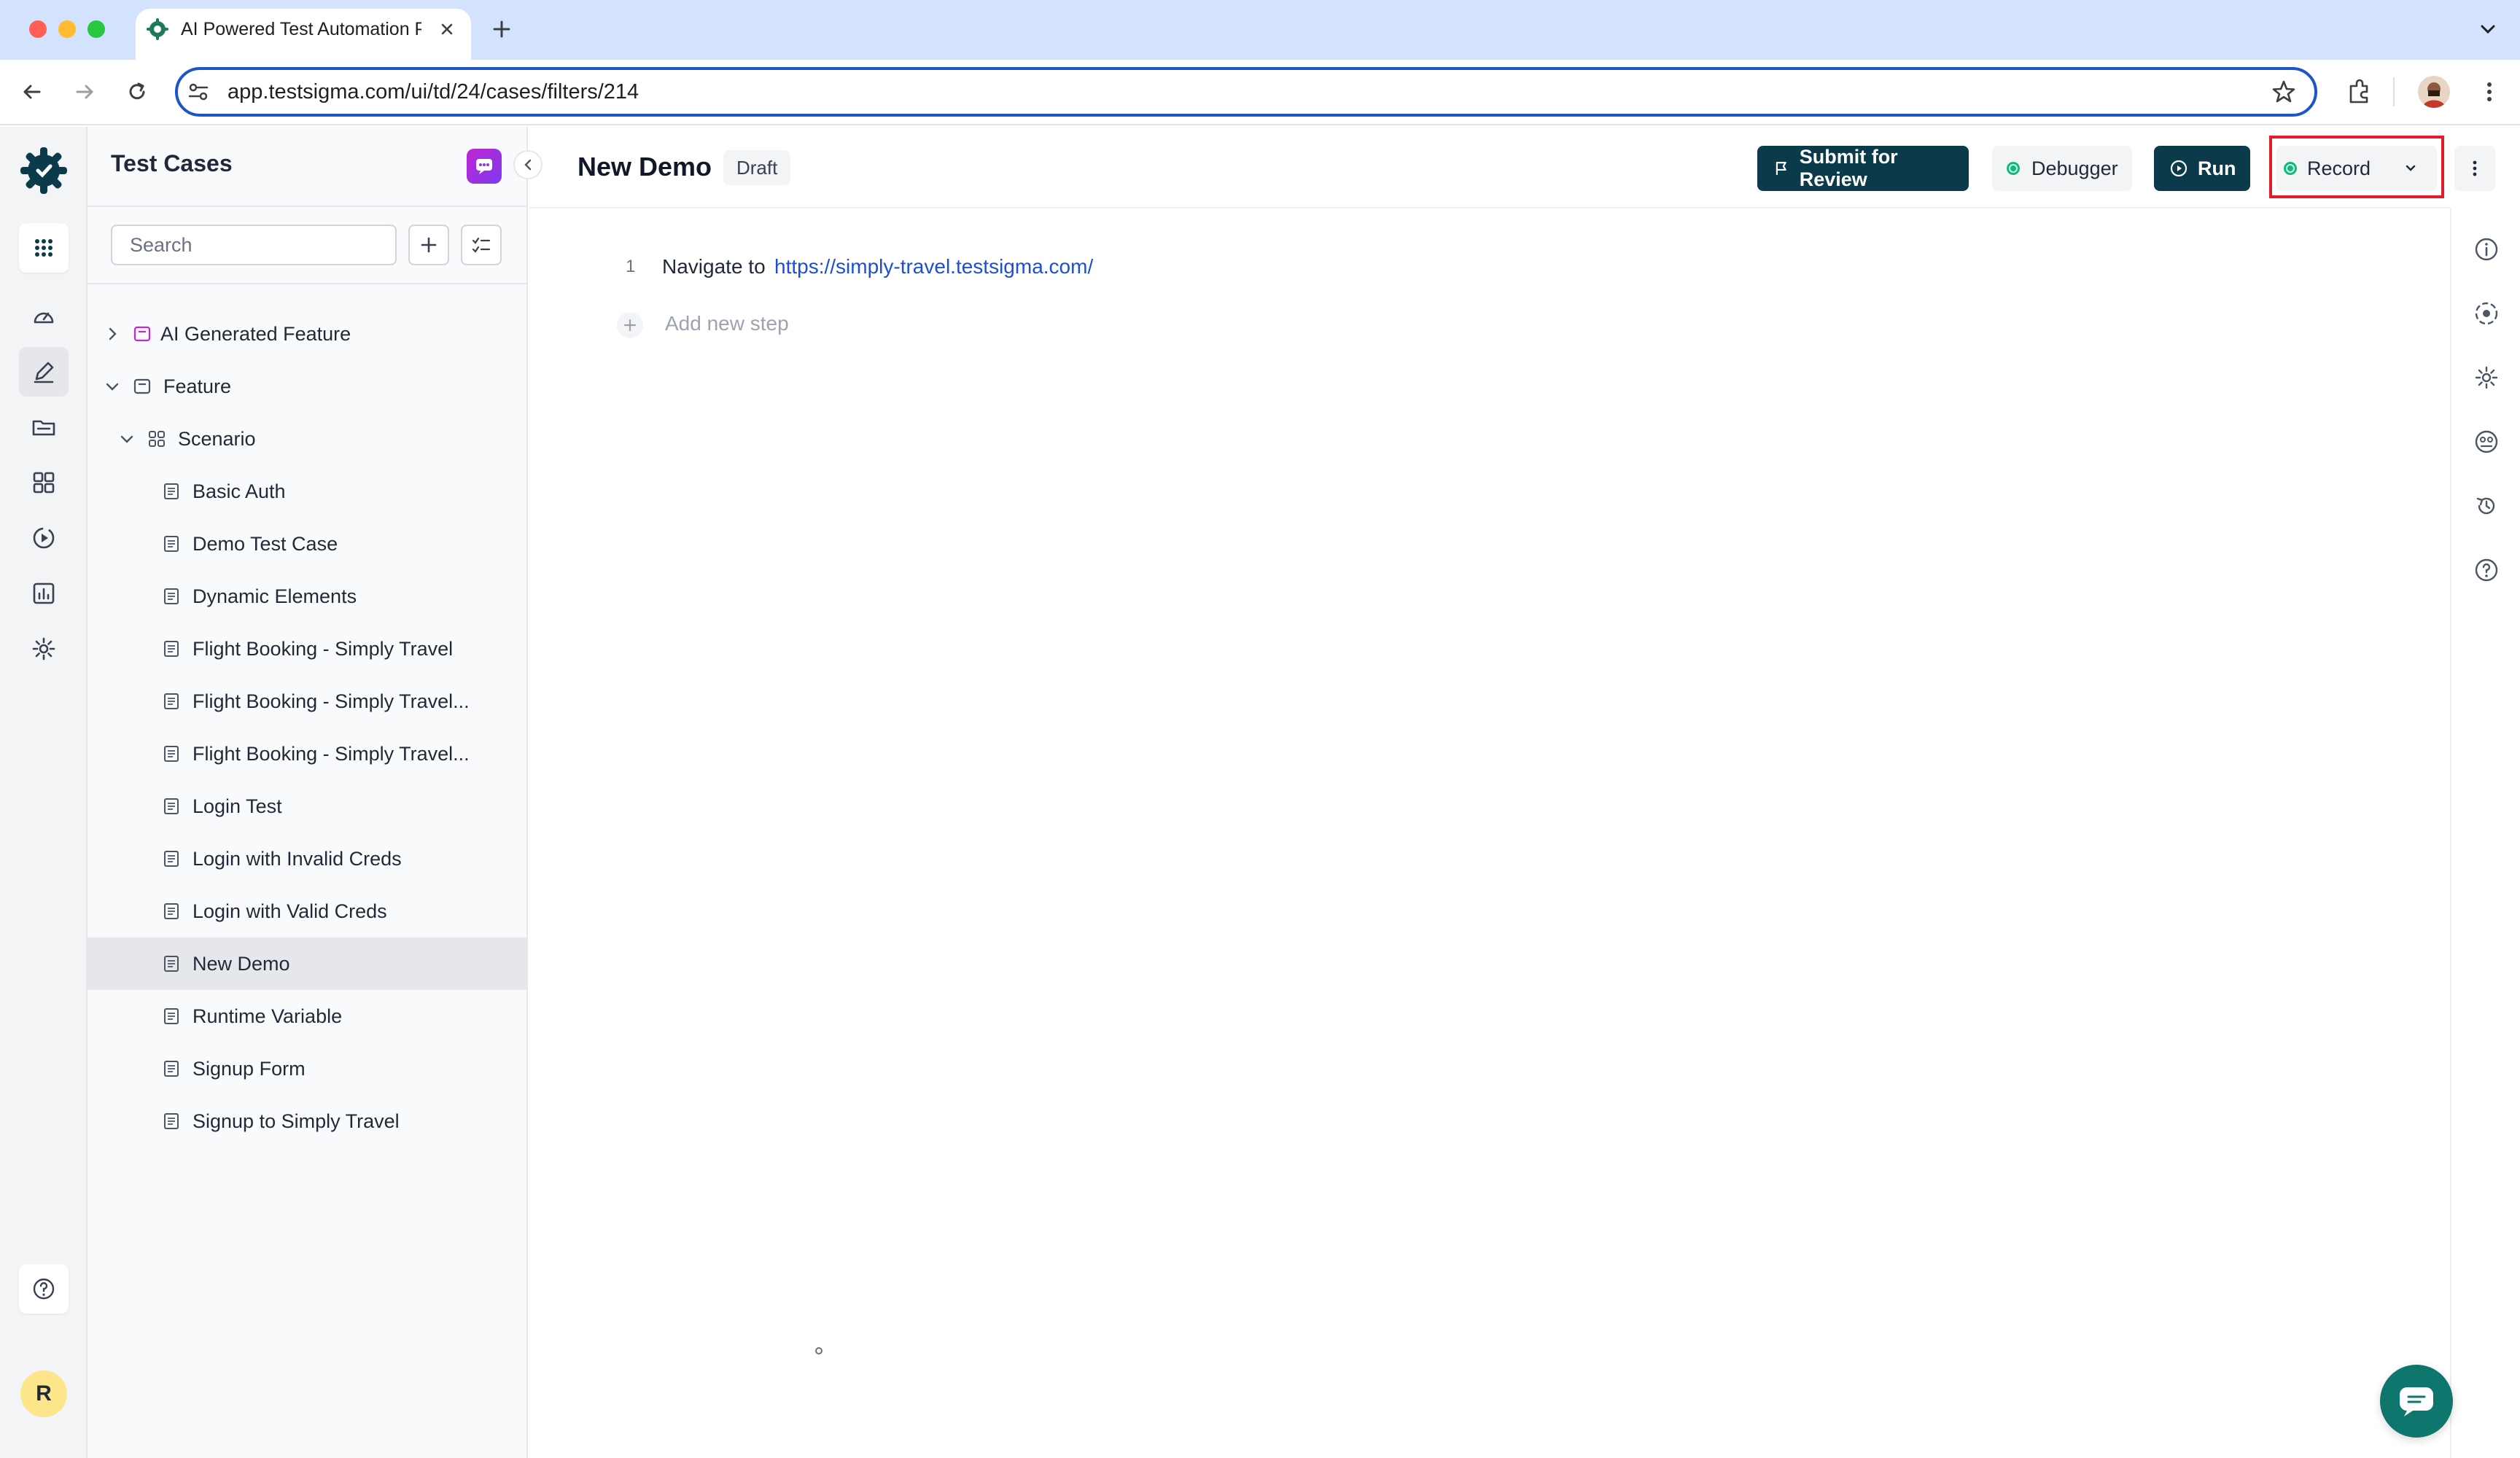 The image size is (2520, 1458). I want to click on panel-title: Test Cases, so click(172, 163).